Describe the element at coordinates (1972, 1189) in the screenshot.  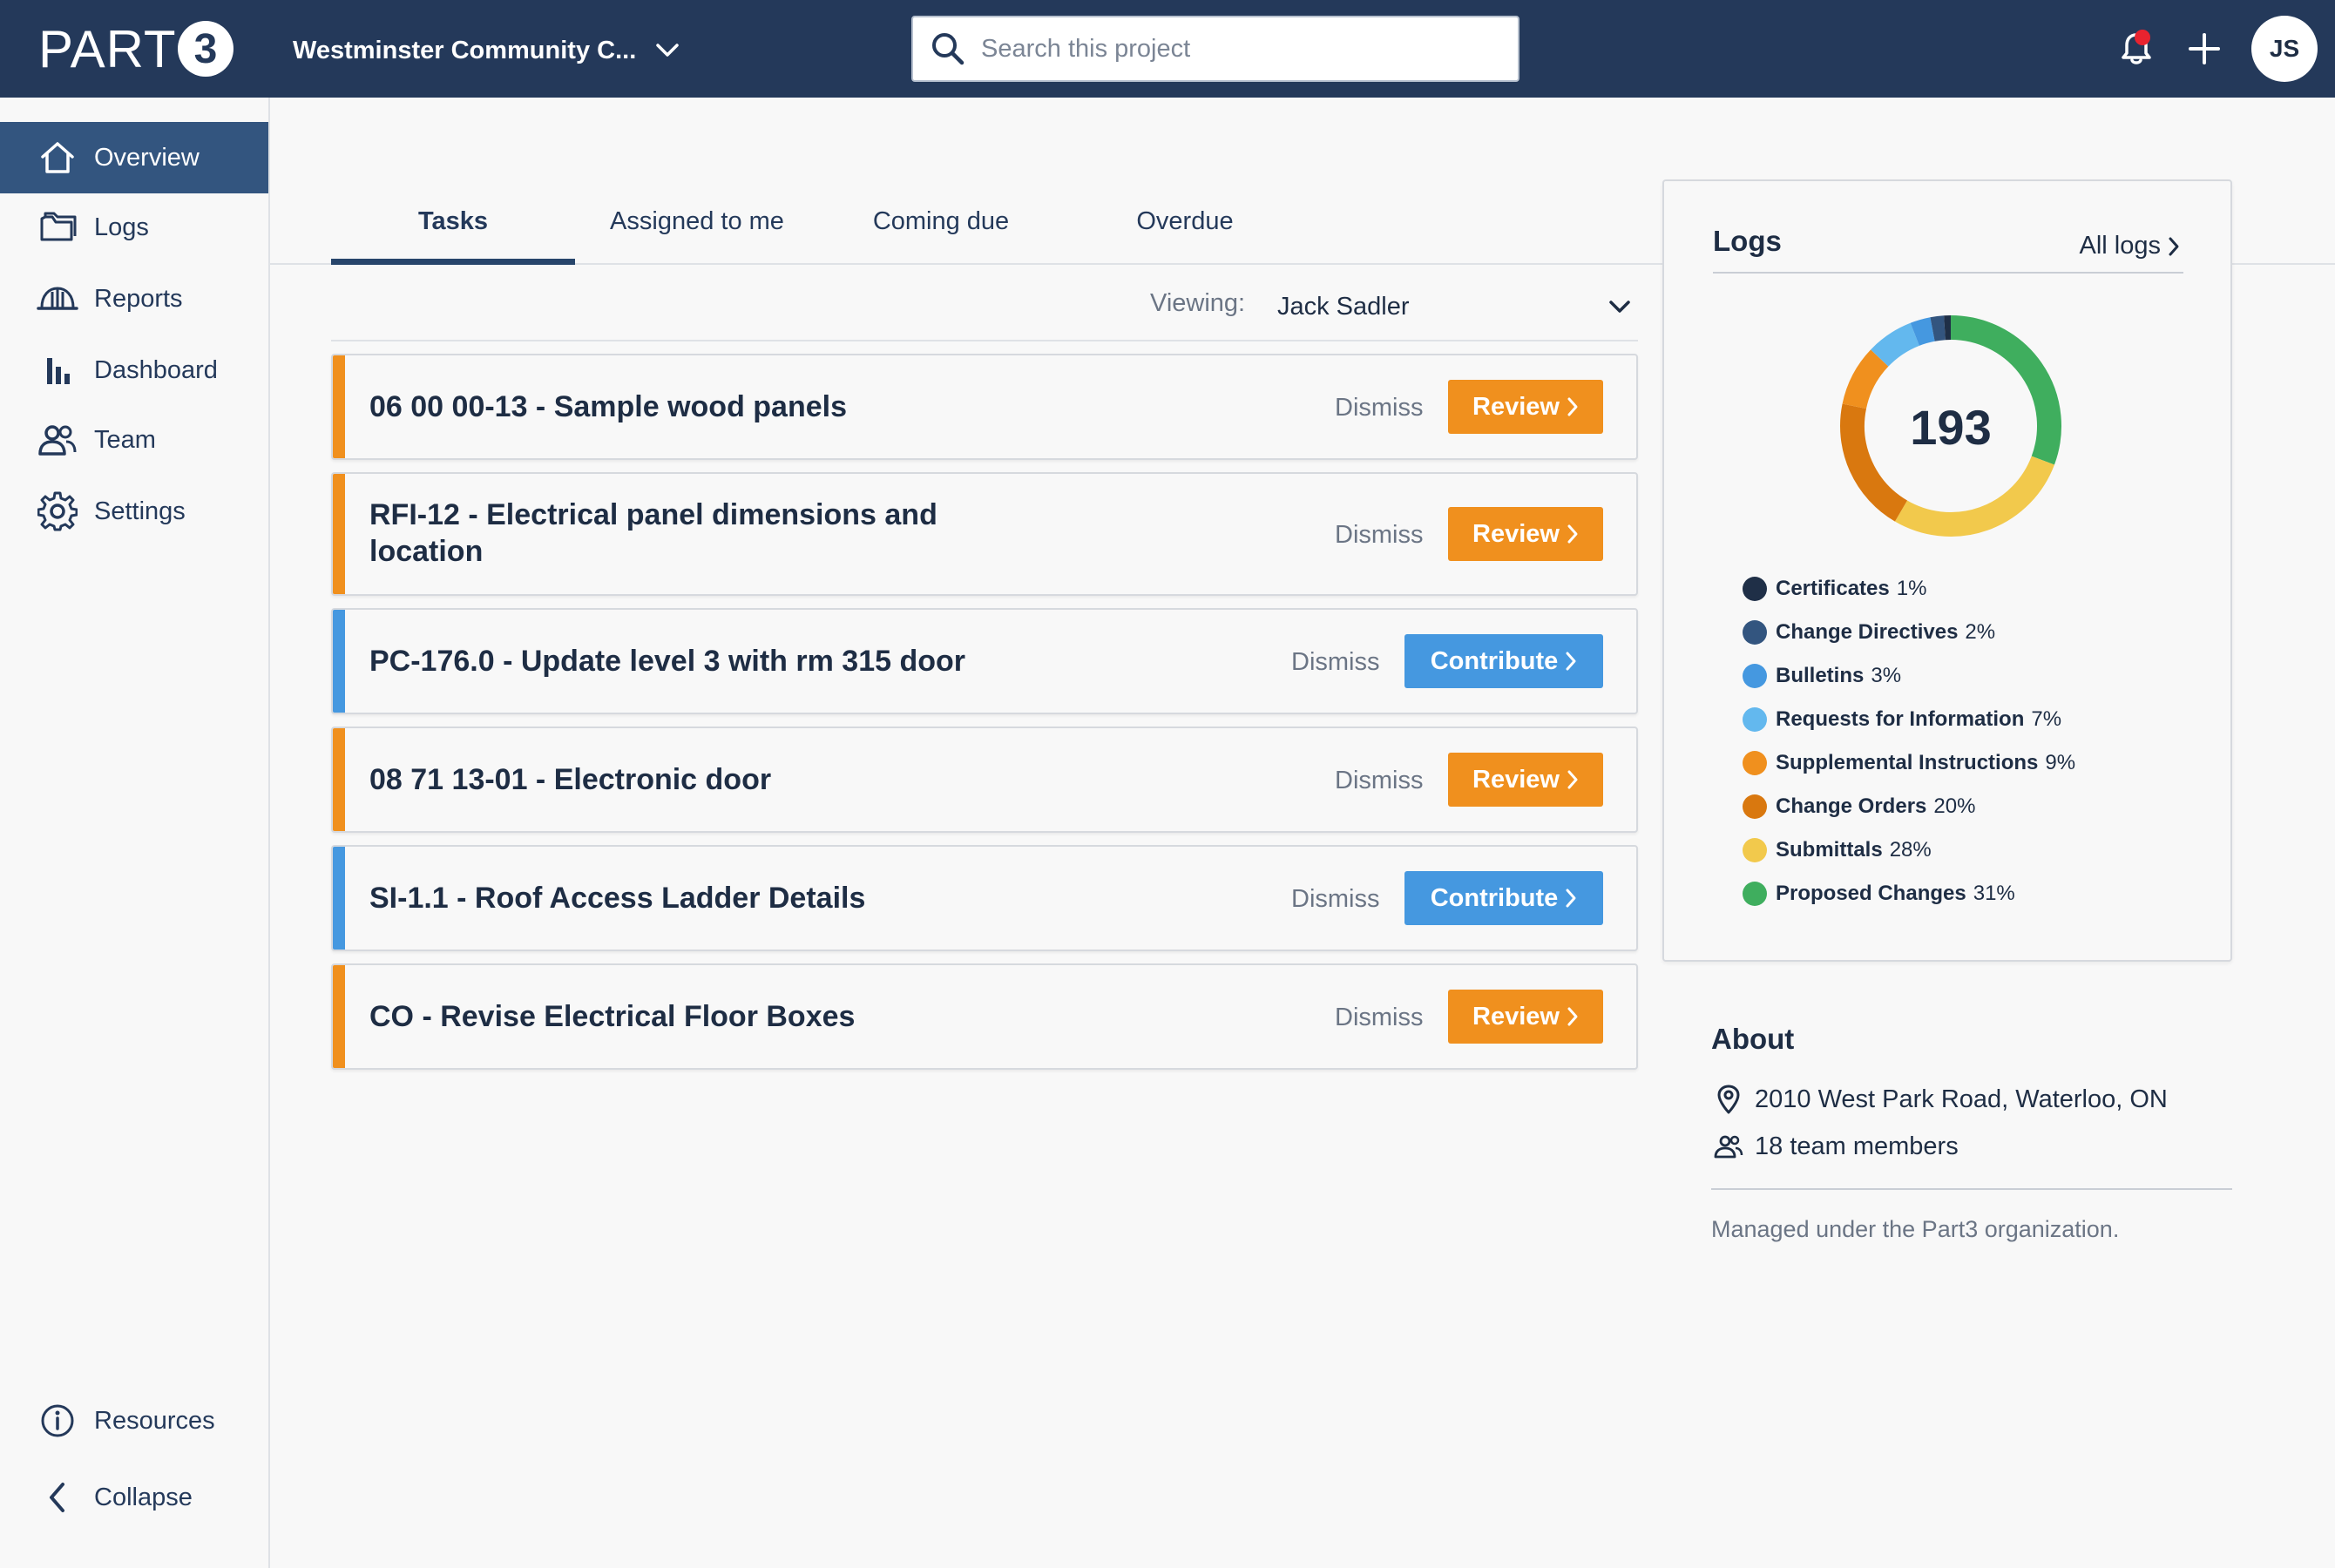
I see `about-divider` at that location.